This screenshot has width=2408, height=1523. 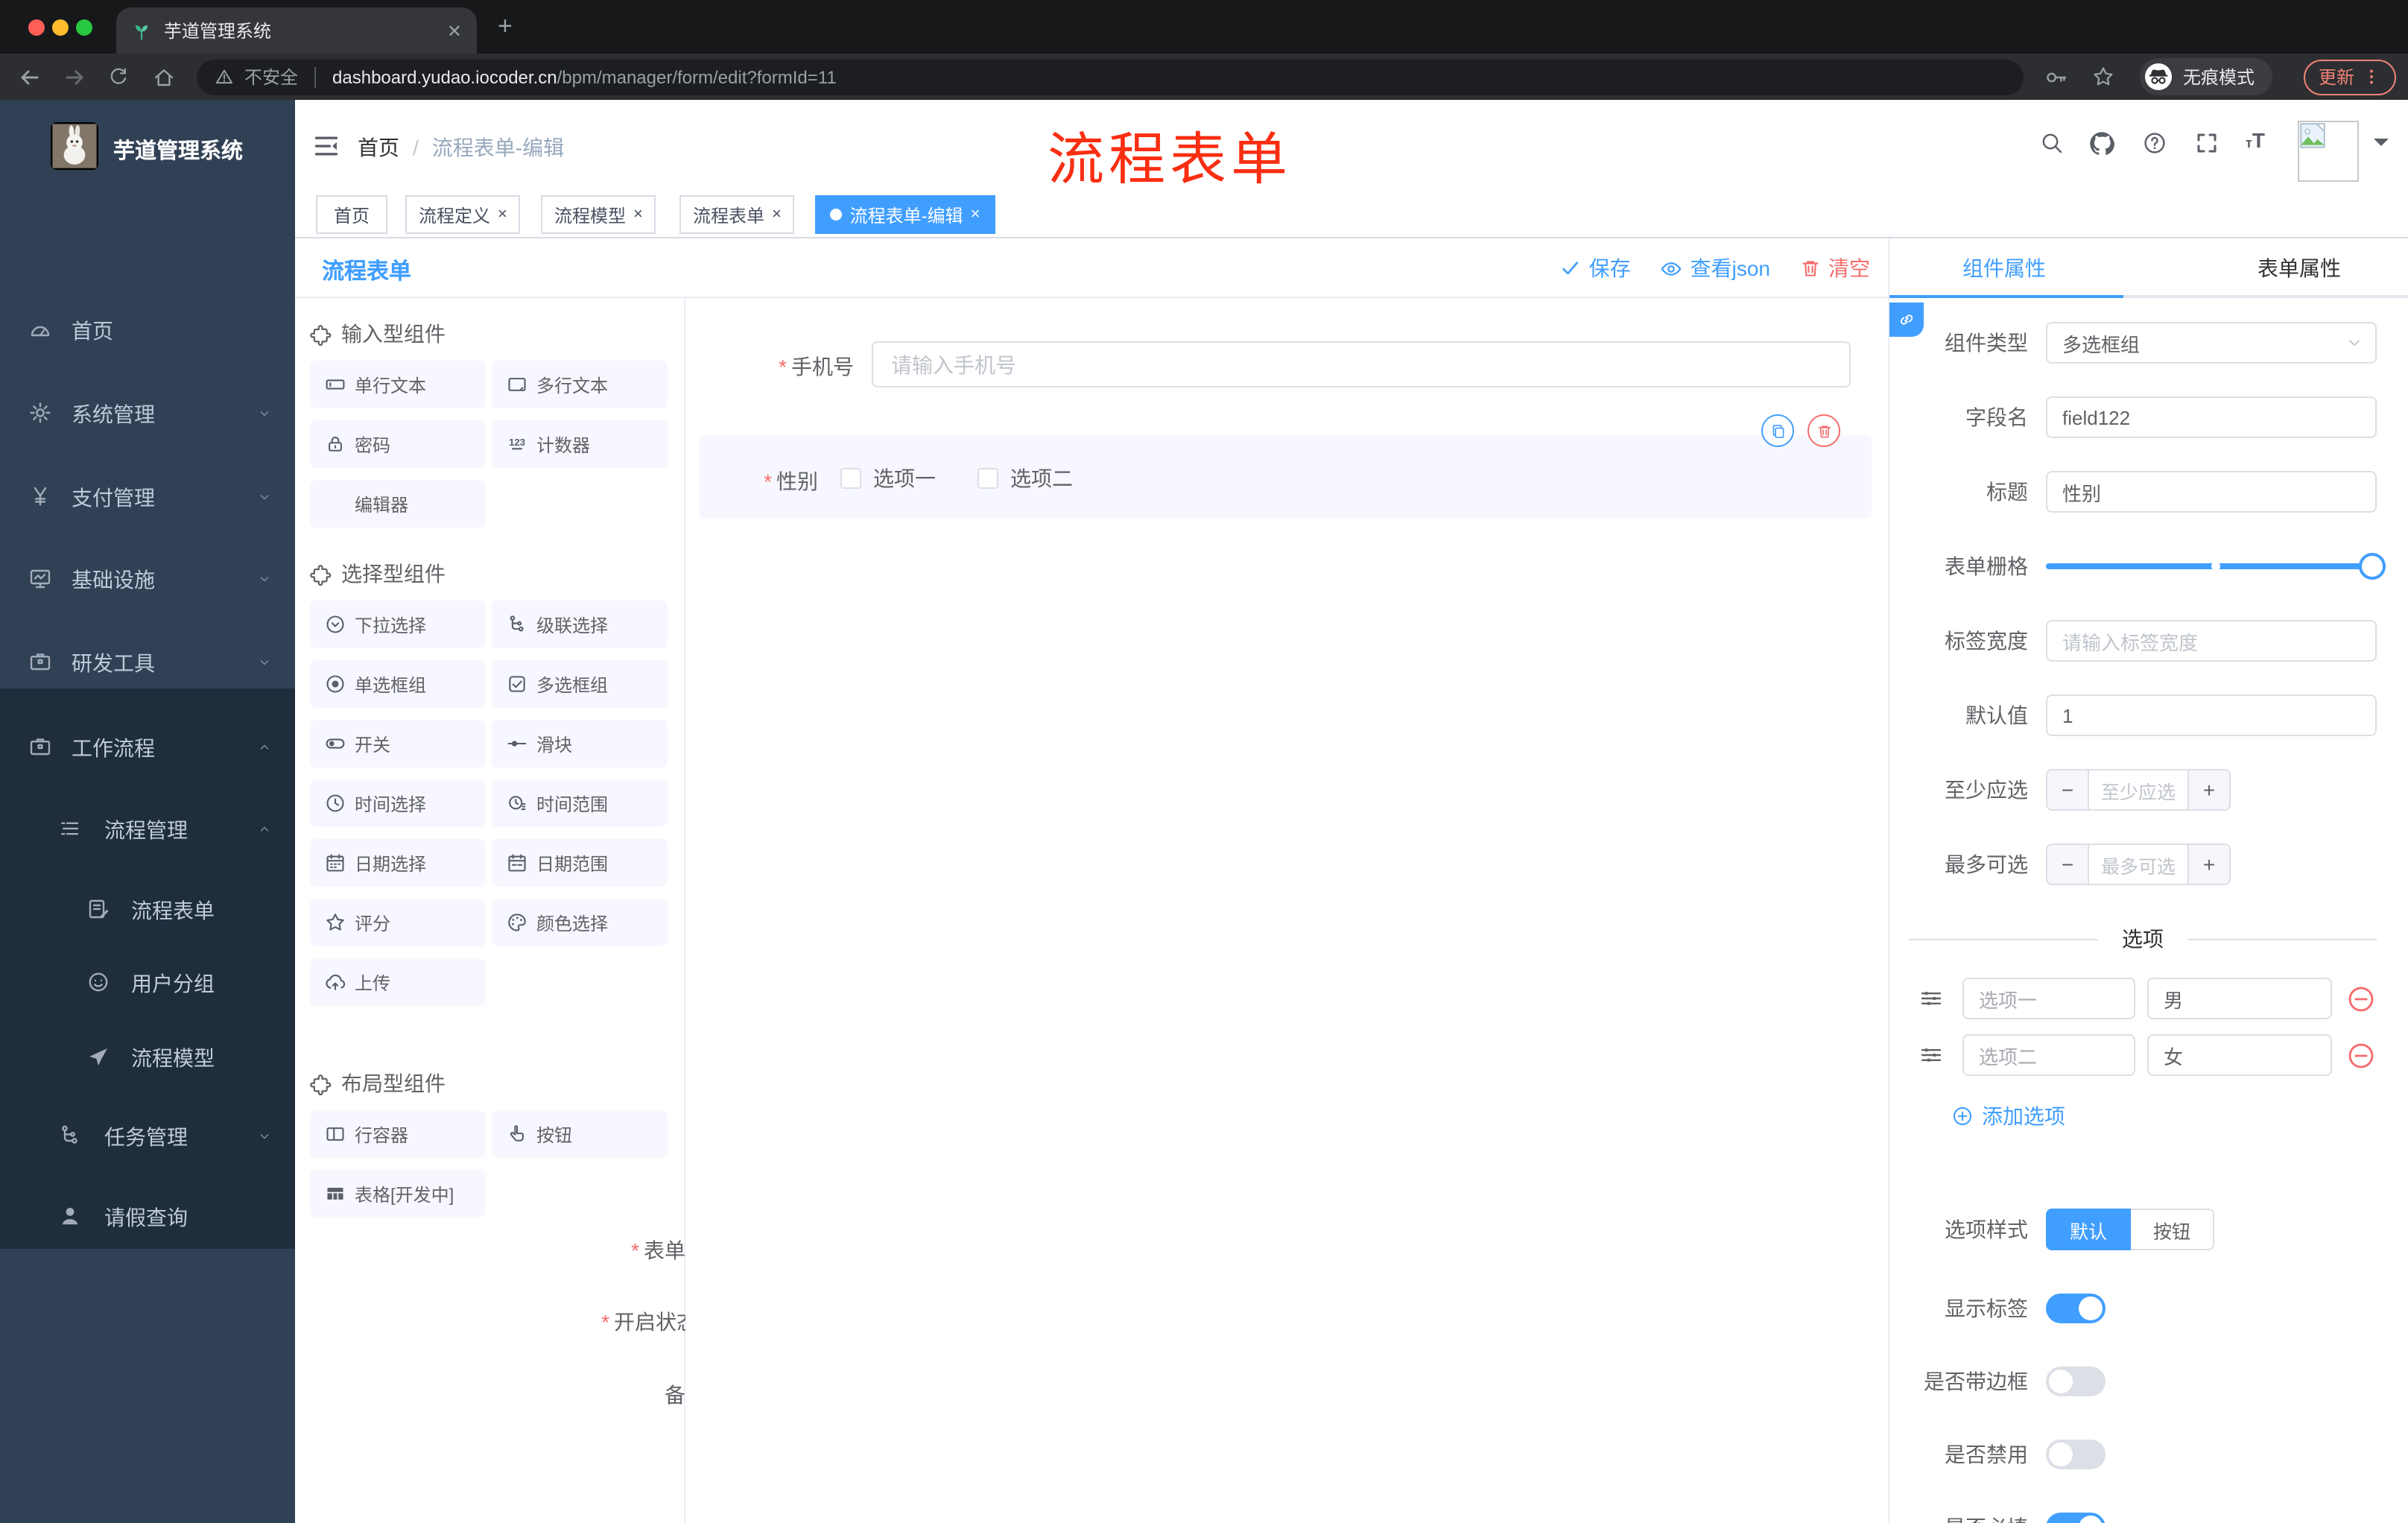 What do you see at coordinates (398, 803) in the screenshot?
I see `palette-item-时间选择: 时间选择` at bounding box center [398, 803].